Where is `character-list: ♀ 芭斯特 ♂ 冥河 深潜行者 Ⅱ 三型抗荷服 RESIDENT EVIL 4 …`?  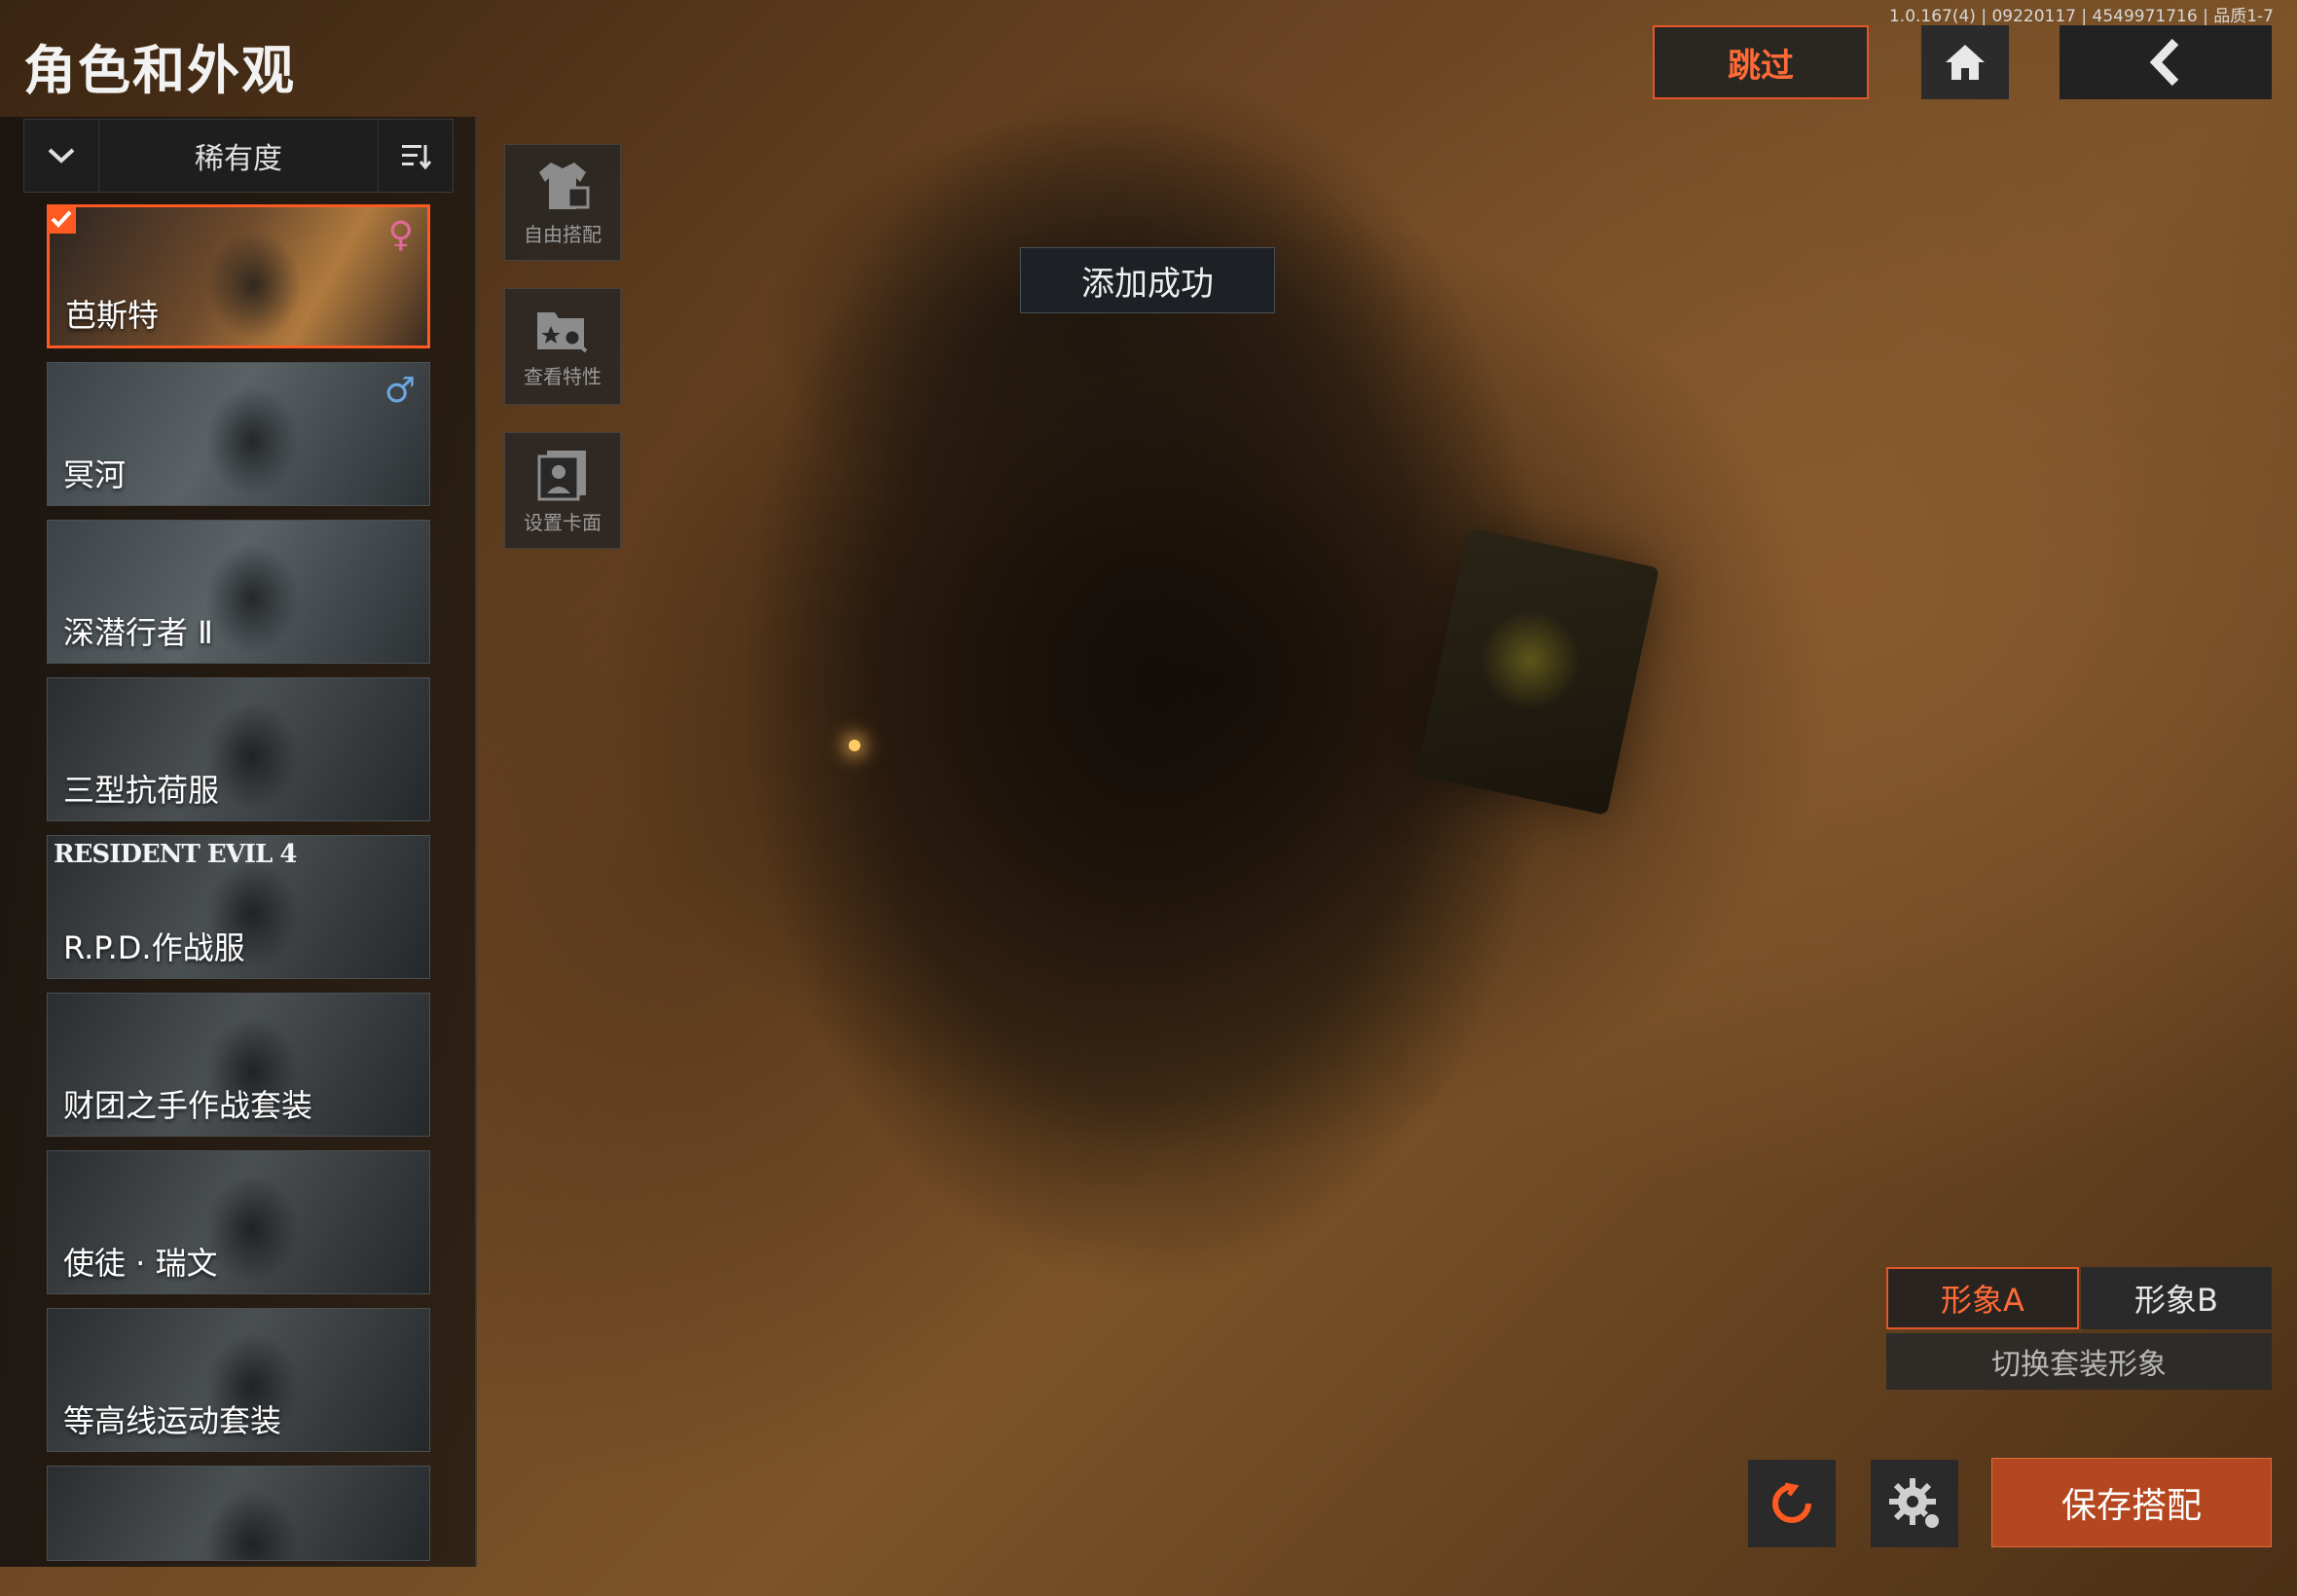 character-list: ♀ 芭斯特 ♂ 冥河 深潜行者 Ⅱ 三型抗荷服 RESIDENT EVIL 4 … is located at coordinates (238, 889).